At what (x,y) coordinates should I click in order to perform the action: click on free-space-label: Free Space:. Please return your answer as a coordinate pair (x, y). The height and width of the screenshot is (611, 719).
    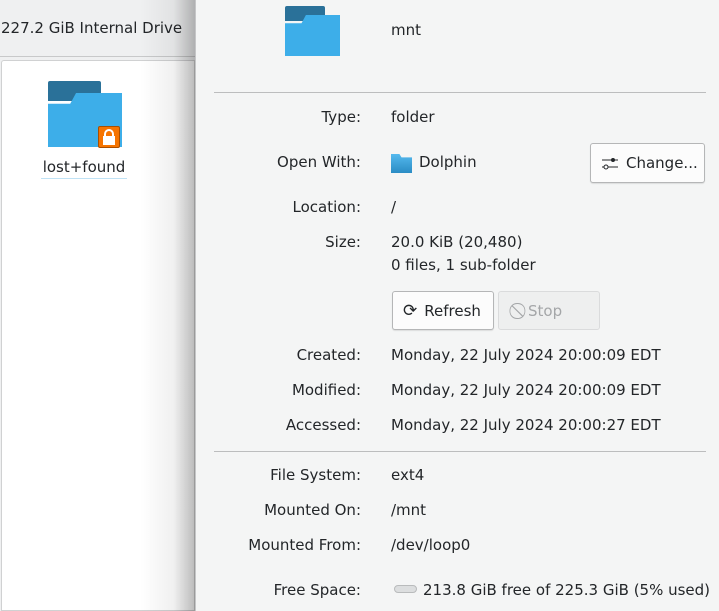
    Looking at the image, I should click on (317, 590).